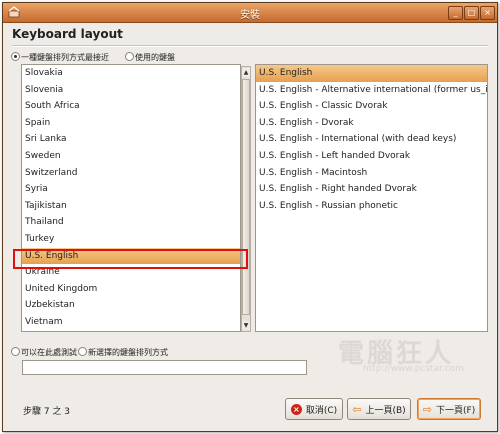 The width and height of the screenshot is (500, 434). I want to click on country-list-item: Slovakia, so click(131, 73).